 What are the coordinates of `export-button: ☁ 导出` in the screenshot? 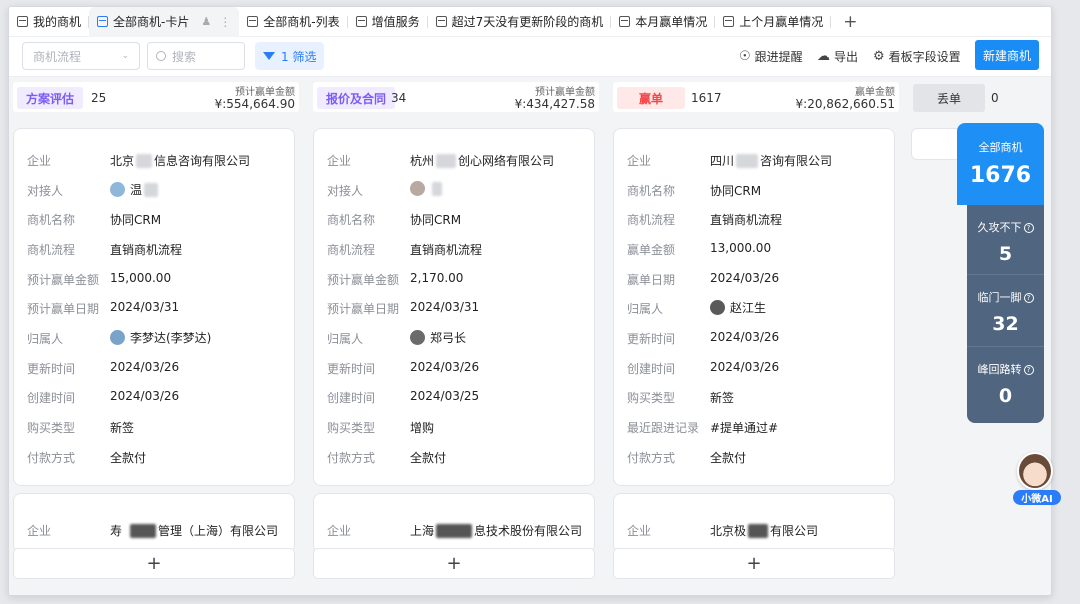 It's located at (837, 56).